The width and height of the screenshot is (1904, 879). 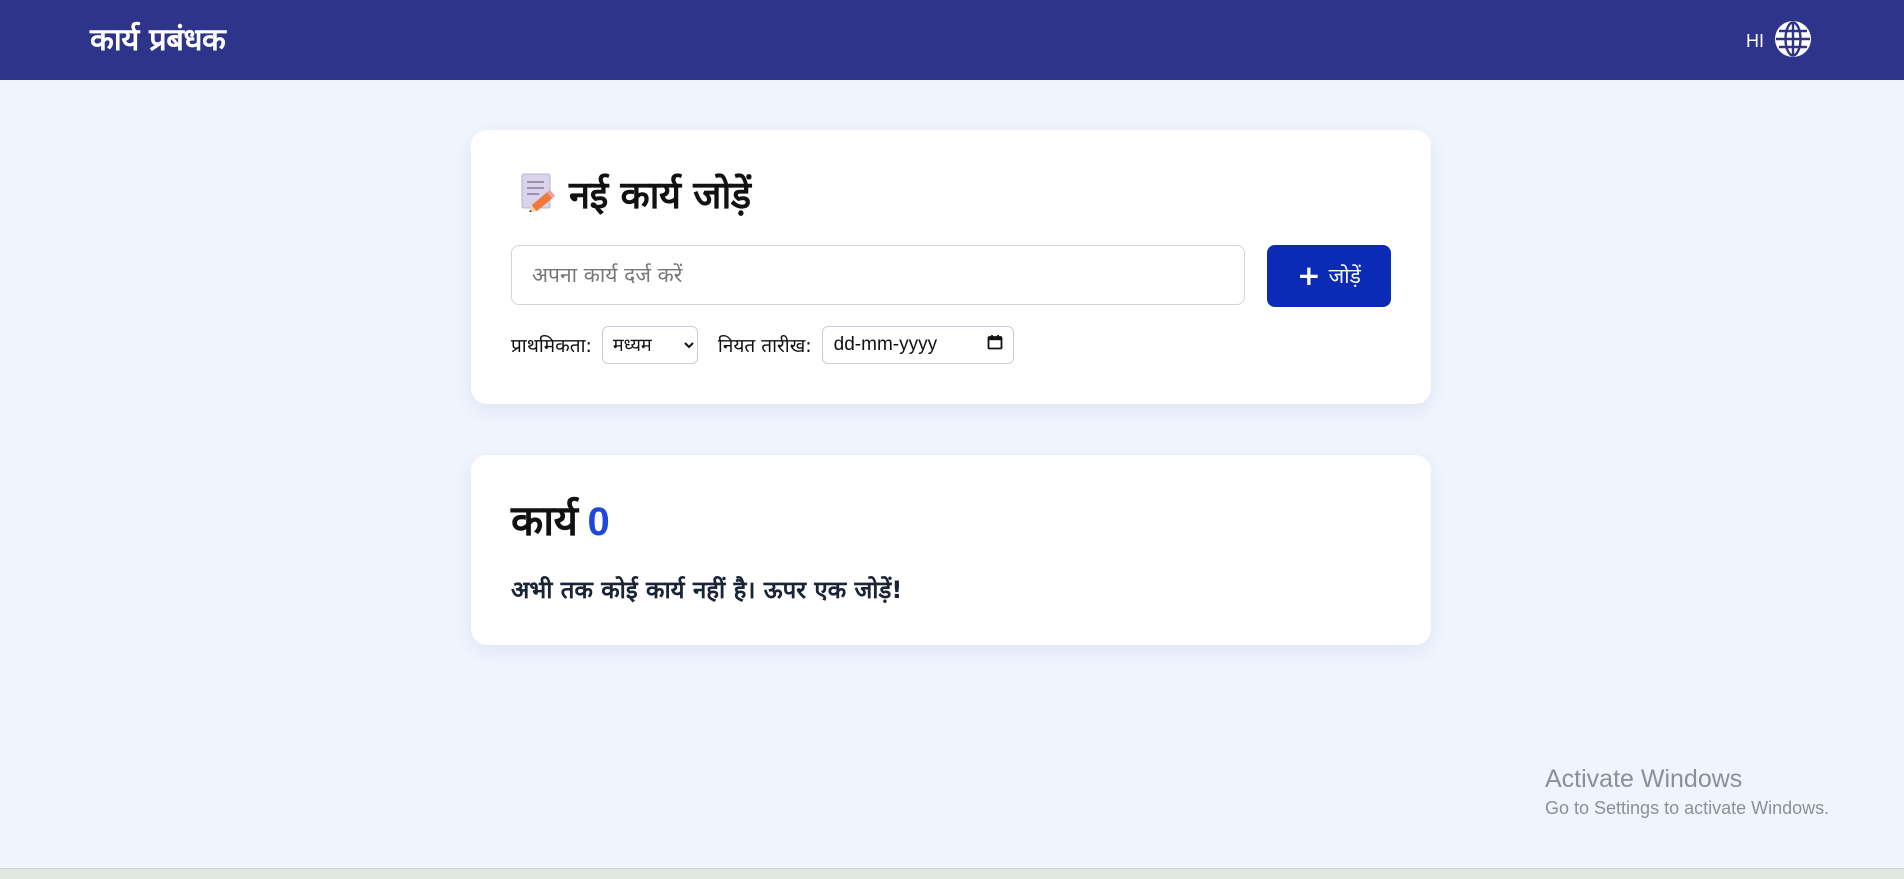 I want to click on task-options-row: प्राथमिकता: मध्यम नियत तारीख: dd-mm-yyyy, so click(x=762, y=345).